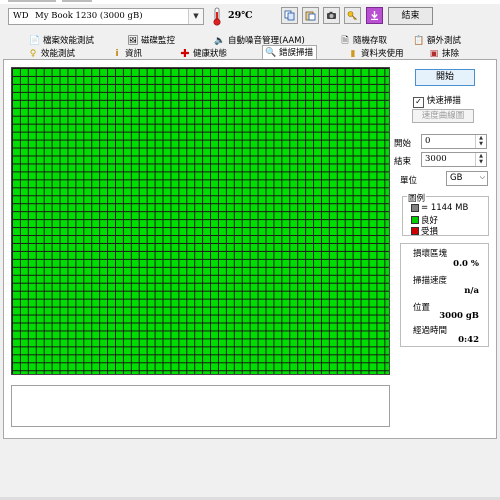 This screenshot has width=500, height=500. Describe the element at coordinates (434, 53) in the screenshot. I see `erase-icon: ▣` at that location.